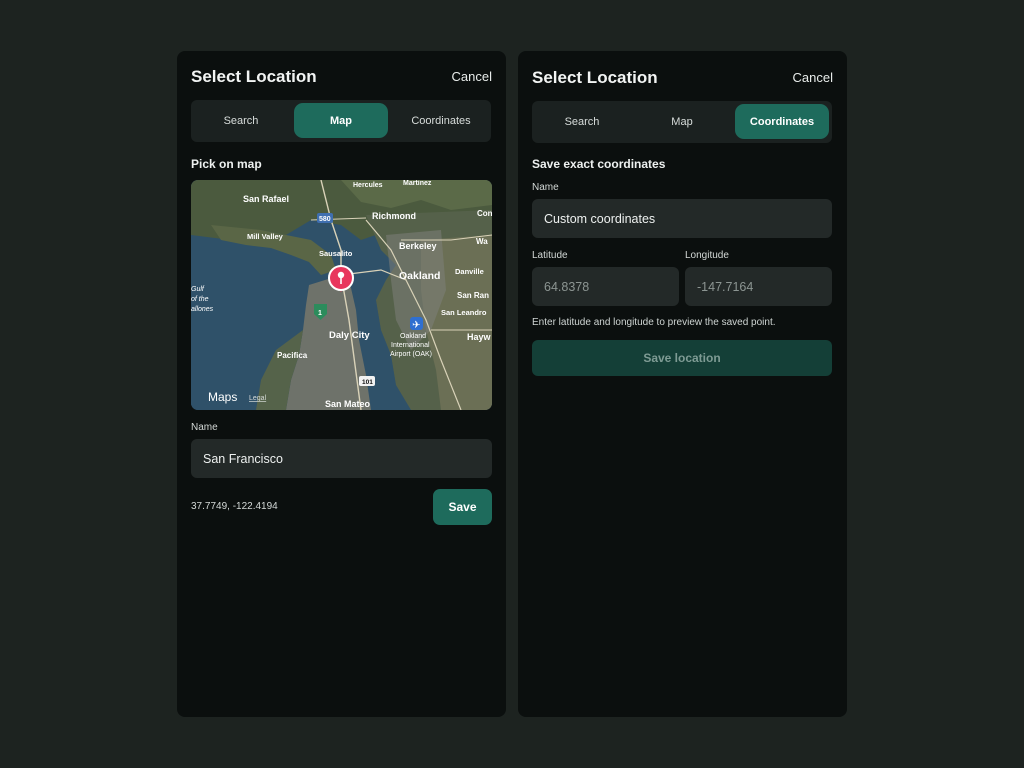 Image resolution: width=1024 pixels, height=768 pixels. What do you see at coordinates (550, 255) in the screenshot?
I see `latitude-label: Latitude` at bounding box center [550, 255].